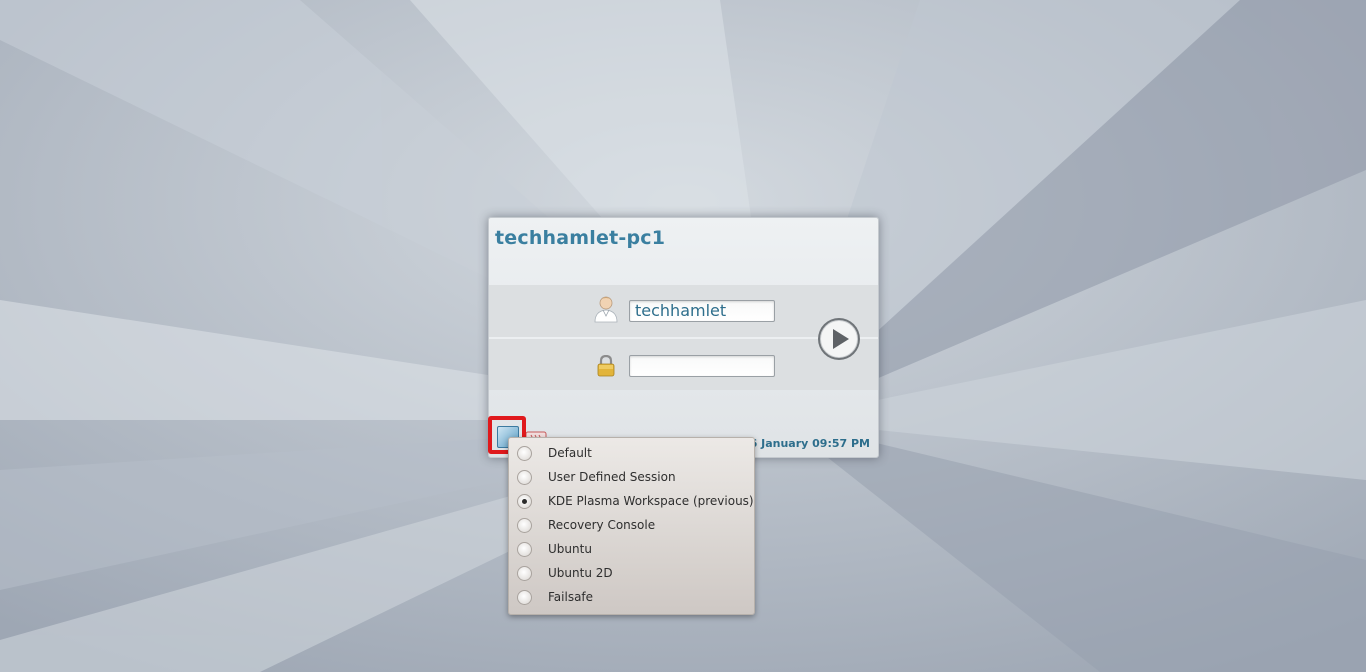  What do you see at coordinates (809, 443) in the screenshot?
I see `clock-datetime: 6 January 09:57 PM` at bounding box center [809, 443].